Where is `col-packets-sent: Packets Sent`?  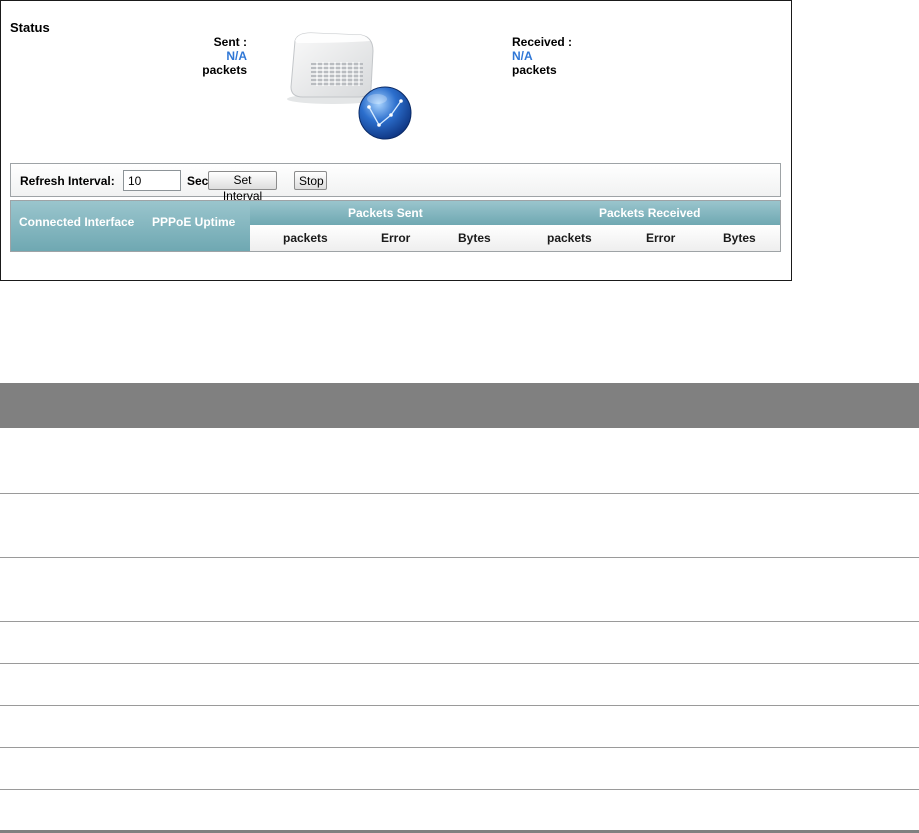 col-packets-sent: Packets Sent is located at coordinates (385, 213).